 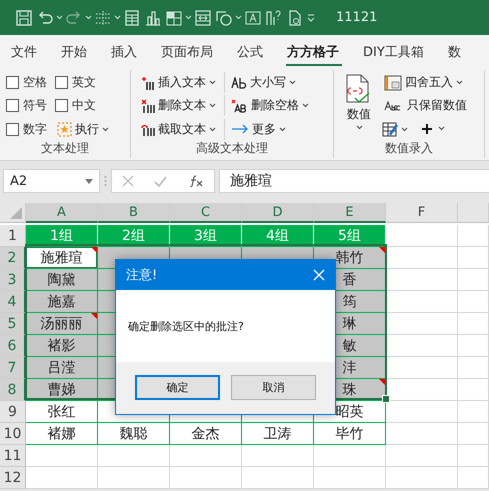 What do you see at coordinates (278, 213) in the screenshot?
I see `column-header: D` at bounding box center [278, 213].